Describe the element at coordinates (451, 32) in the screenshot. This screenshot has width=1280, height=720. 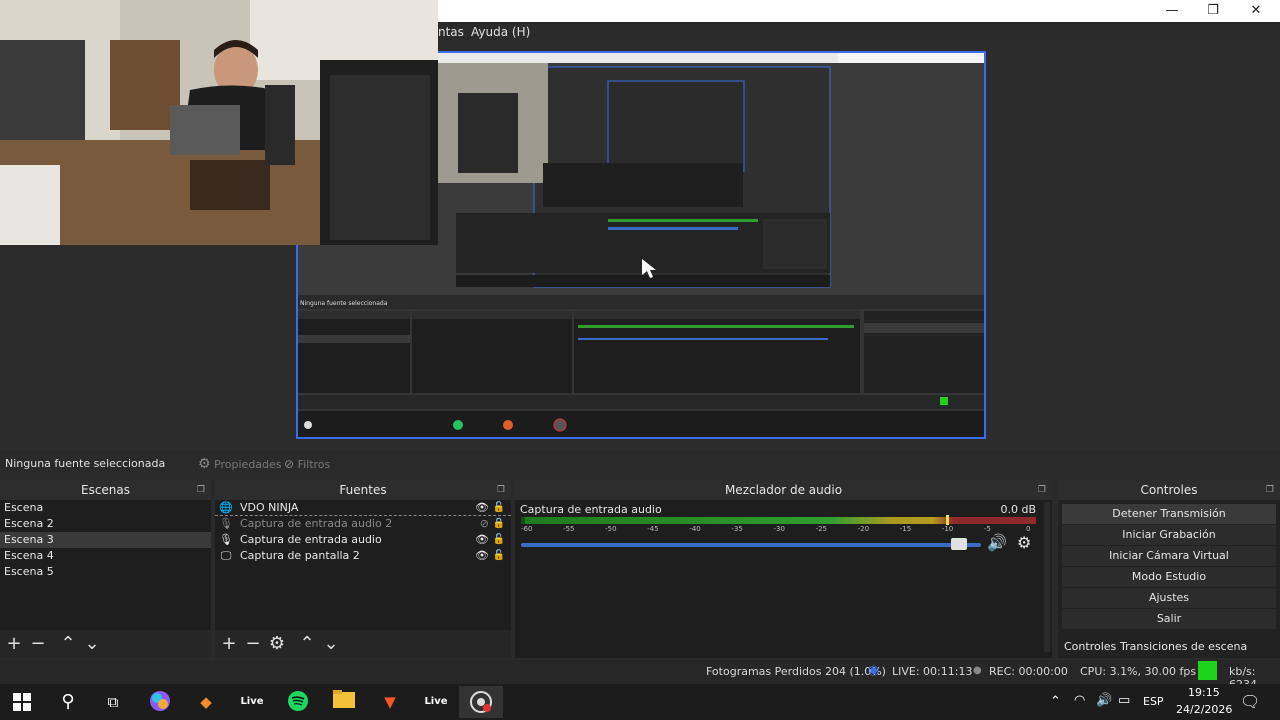
I see `menu-tools: ntas` at that location.